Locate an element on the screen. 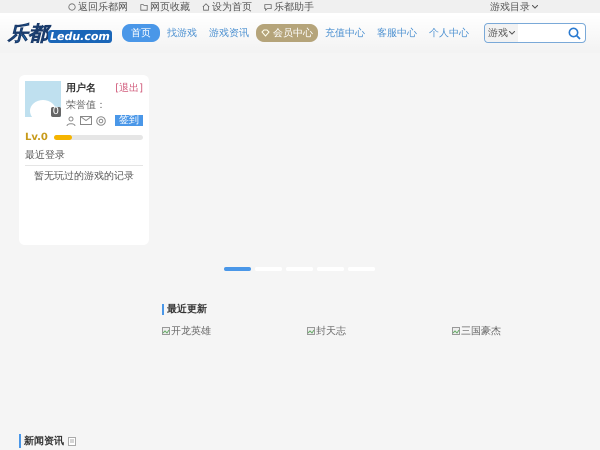  nav-tab: 找游戏 is located at coordinates (182, 33).